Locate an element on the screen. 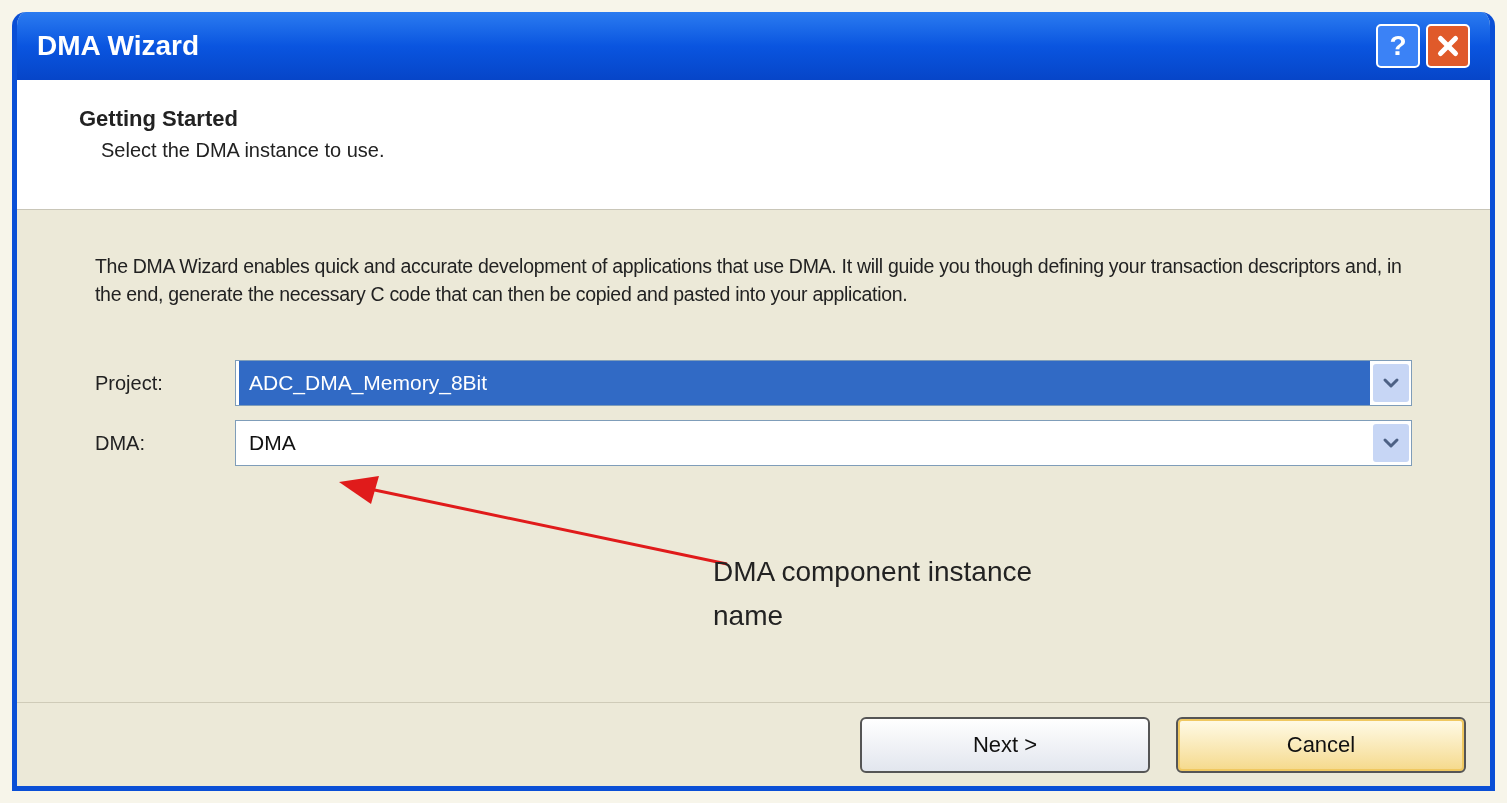  window-title: DMA Wizard is located at coordinates (118, 46).